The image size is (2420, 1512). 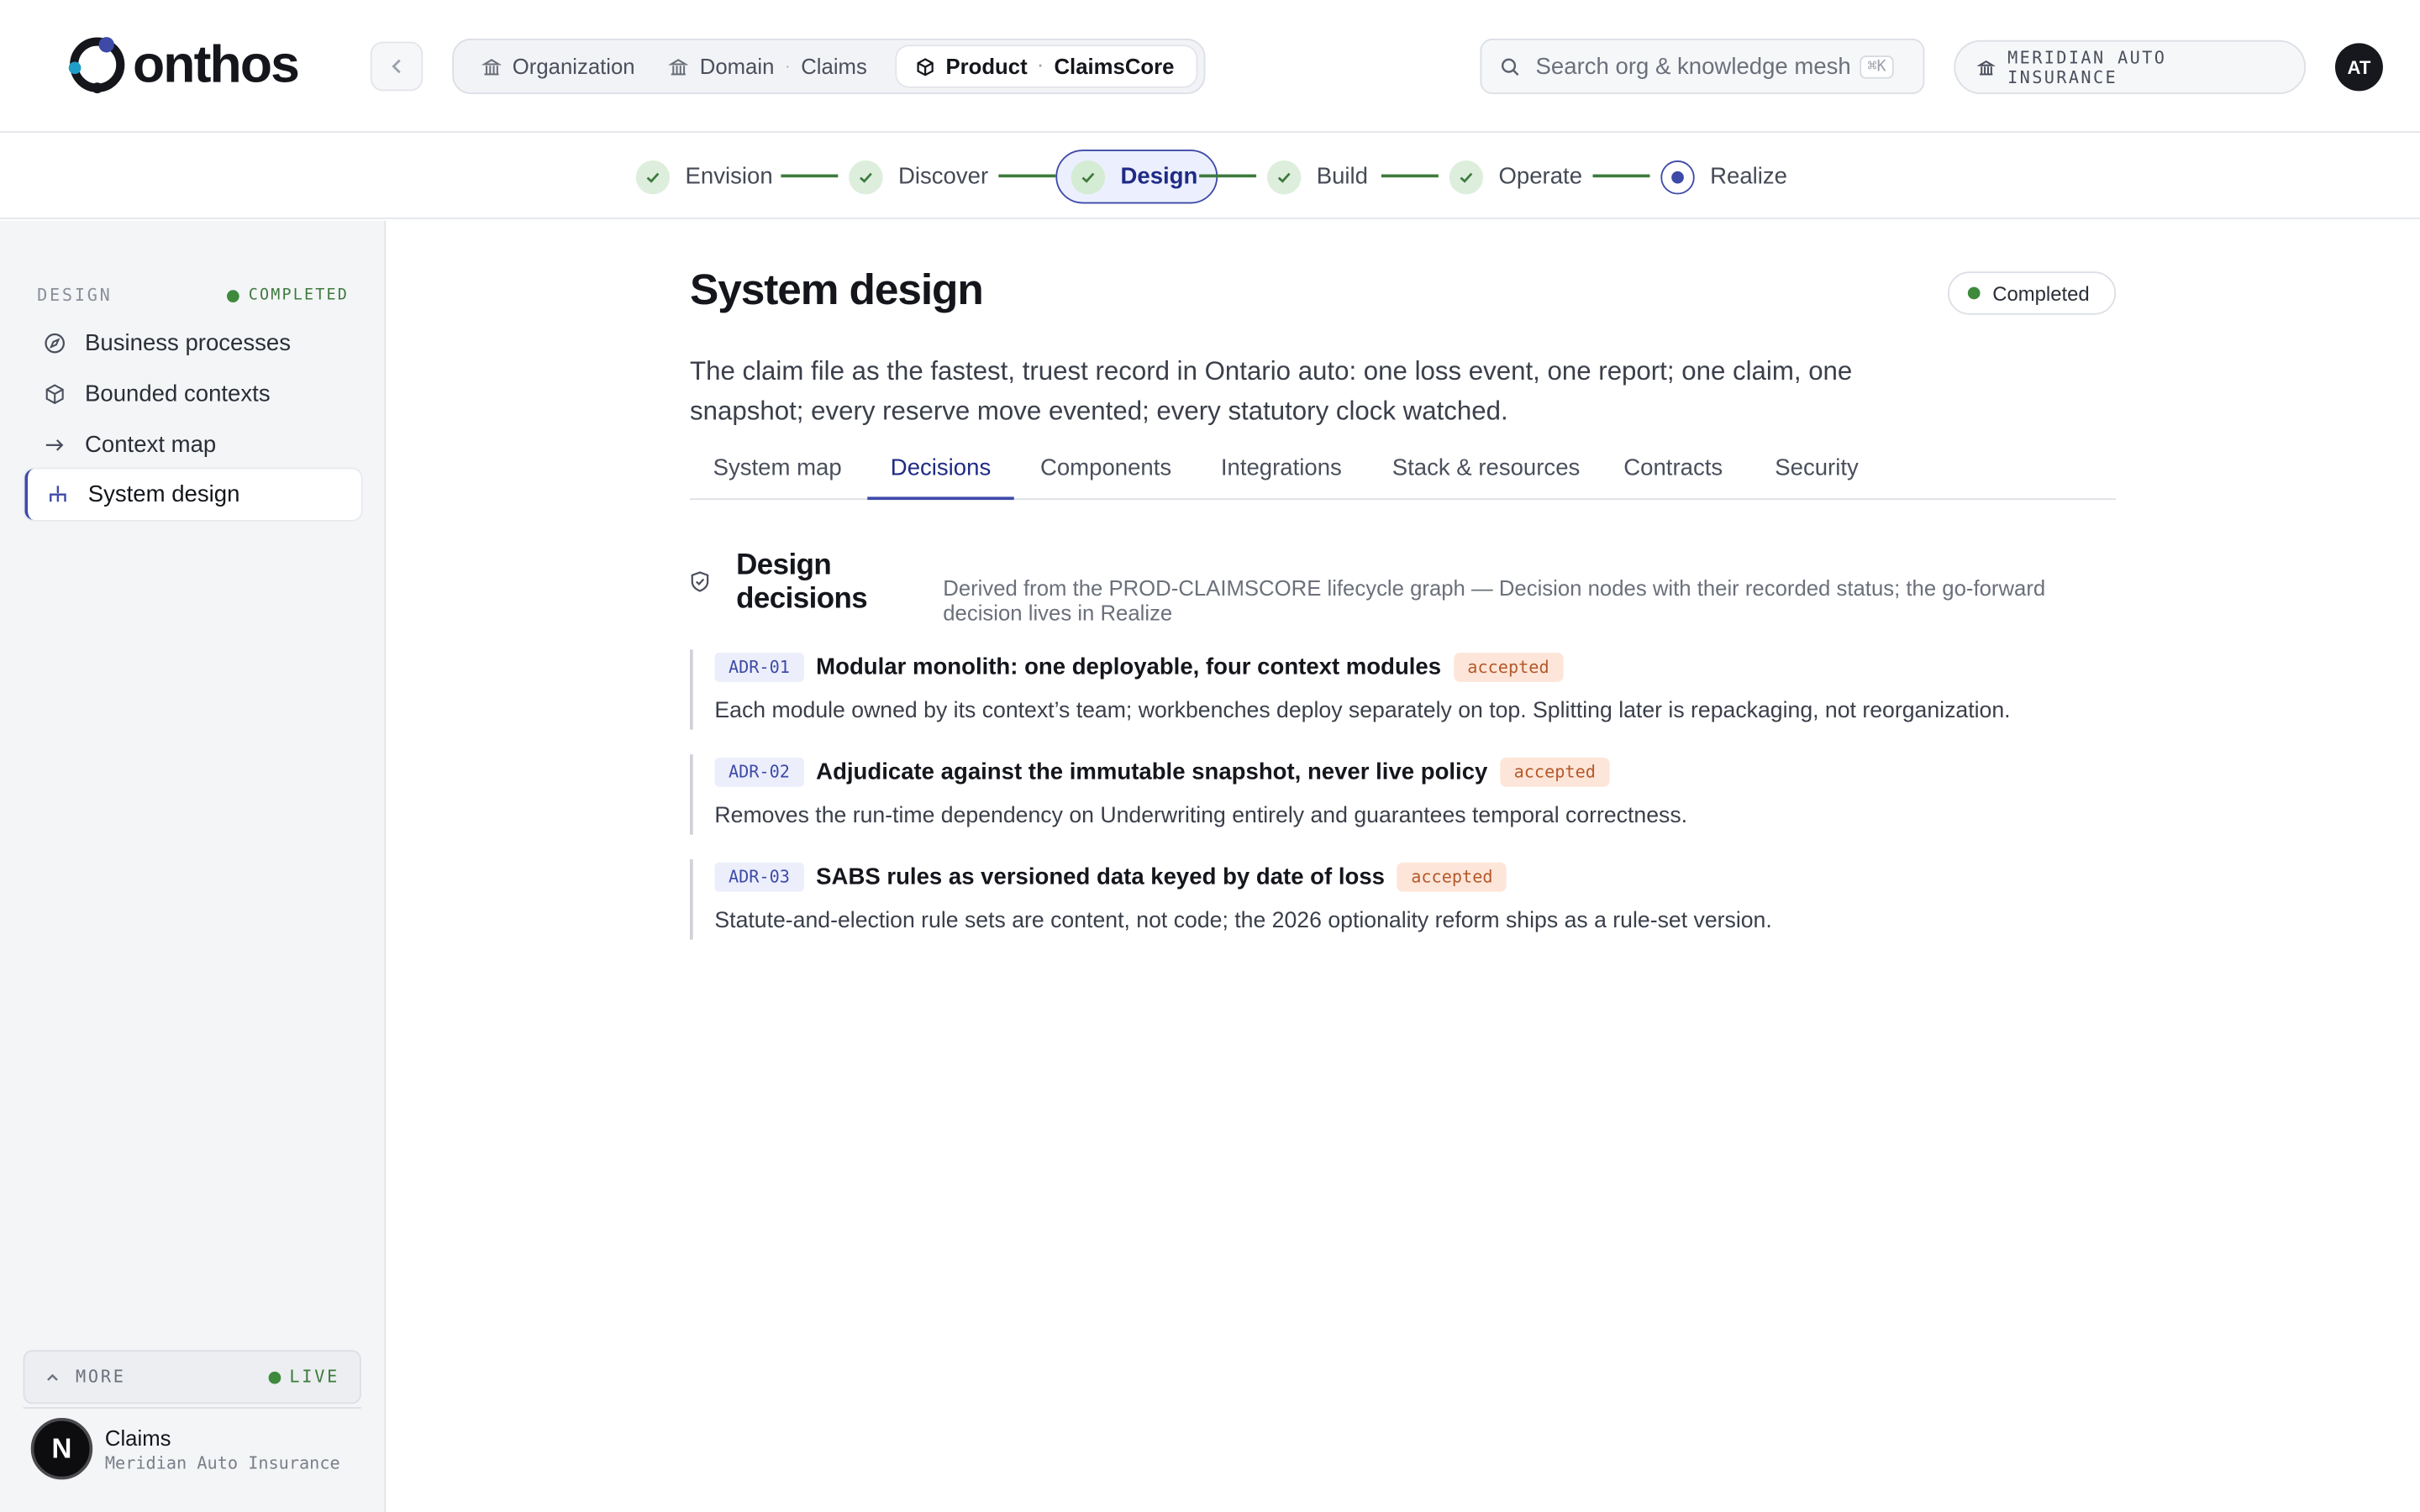 What do you see at coordinates (178, 394) in the screenshot?
I see `sidebar-item-label: Bounded contexts` at bounding box center [178, 394].